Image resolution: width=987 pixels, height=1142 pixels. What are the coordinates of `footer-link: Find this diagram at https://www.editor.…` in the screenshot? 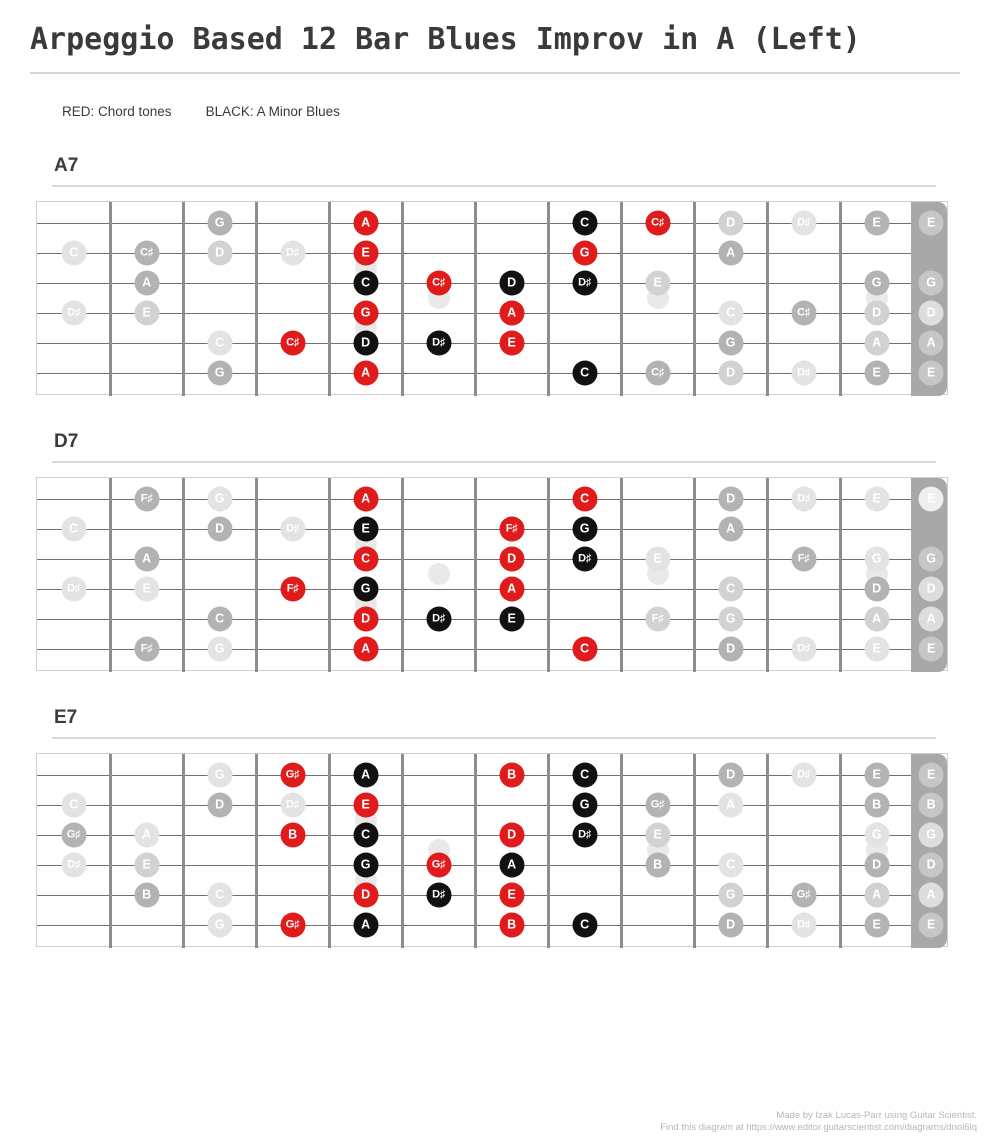 It's located at (818, 1128).